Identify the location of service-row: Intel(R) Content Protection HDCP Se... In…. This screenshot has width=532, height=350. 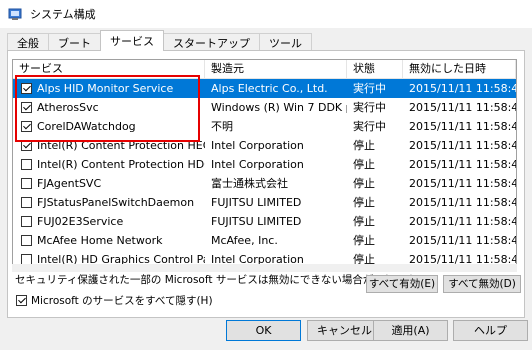
(264, 164).